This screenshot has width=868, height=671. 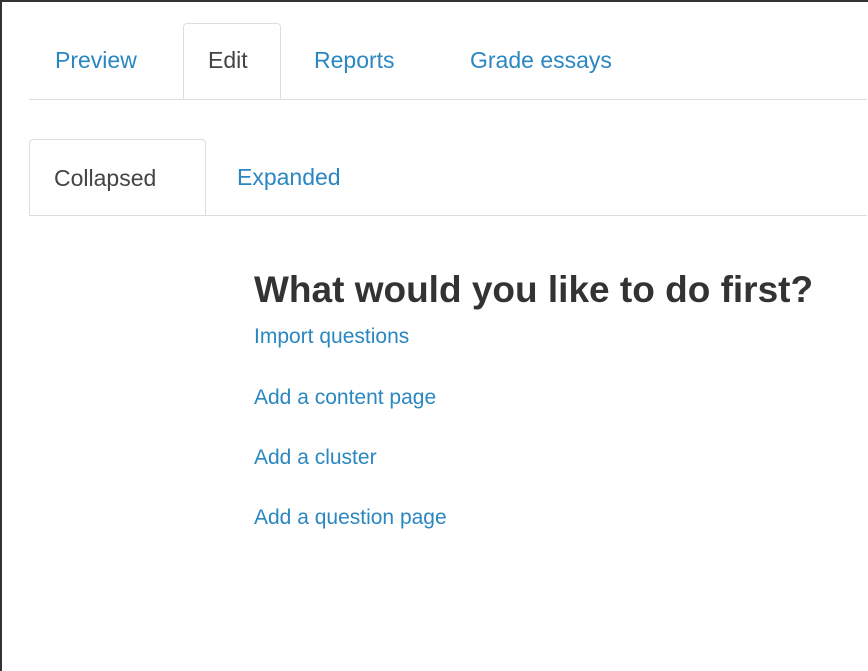 What do you see at coordinates (350, 518) in the screenshot?
I see `add-question-page-link: Add a question page` at bounding box center [350, 518].